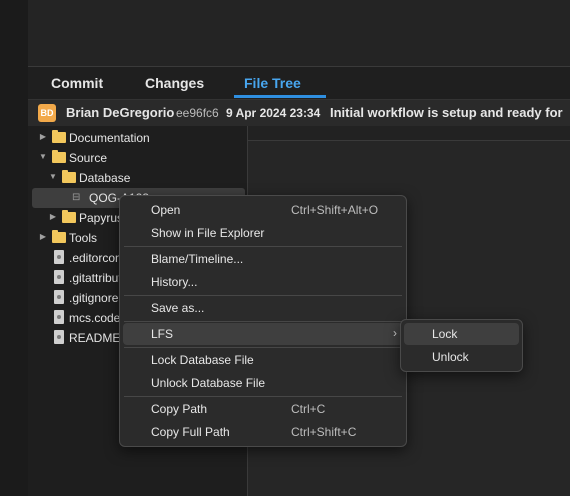 This screenshot has height=496, width=570. Describe the element at coordinates (208, 233) in the screenshot. I see `menu-item-label: Show in File Explorer` at that location.